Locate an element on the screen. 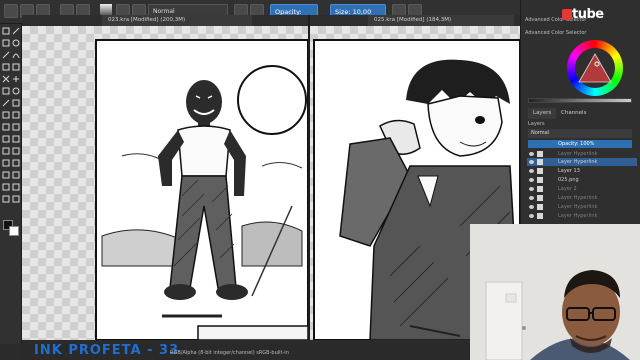 The height and width of the screenshot is (360, 640). eyedropper-tool-icon is located at coordinates (6, 103).